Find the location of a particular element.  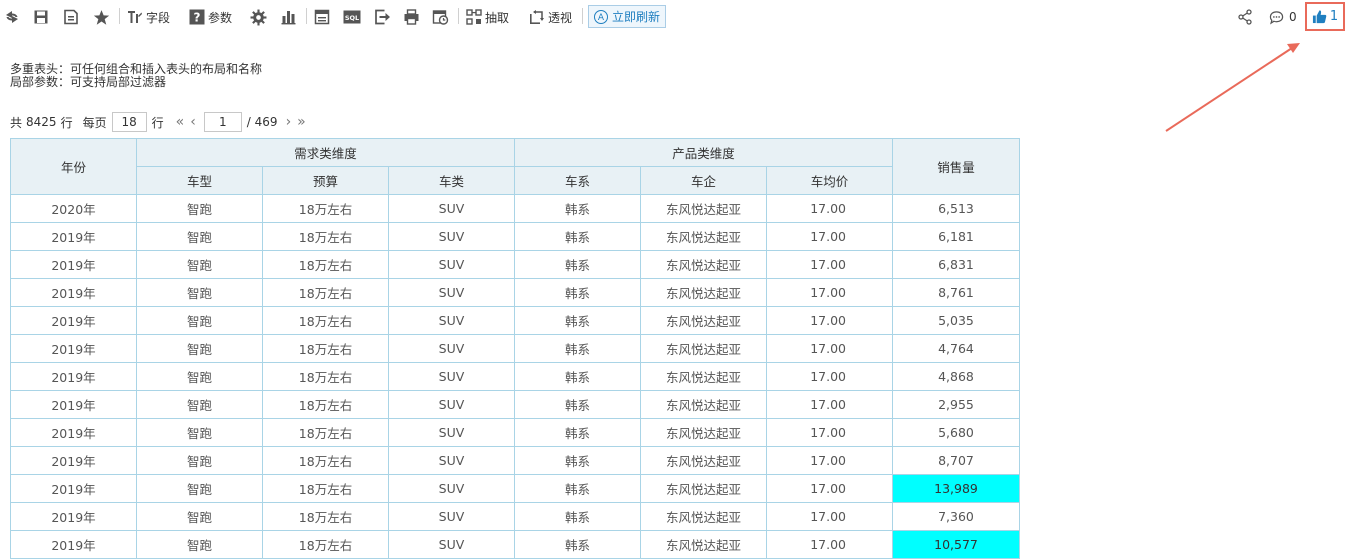

table-row: 2019年 智跑 18万左右 SUV 韩系 东风悦达起亚 17.00 7,360 is located at coordinates (515, 516).